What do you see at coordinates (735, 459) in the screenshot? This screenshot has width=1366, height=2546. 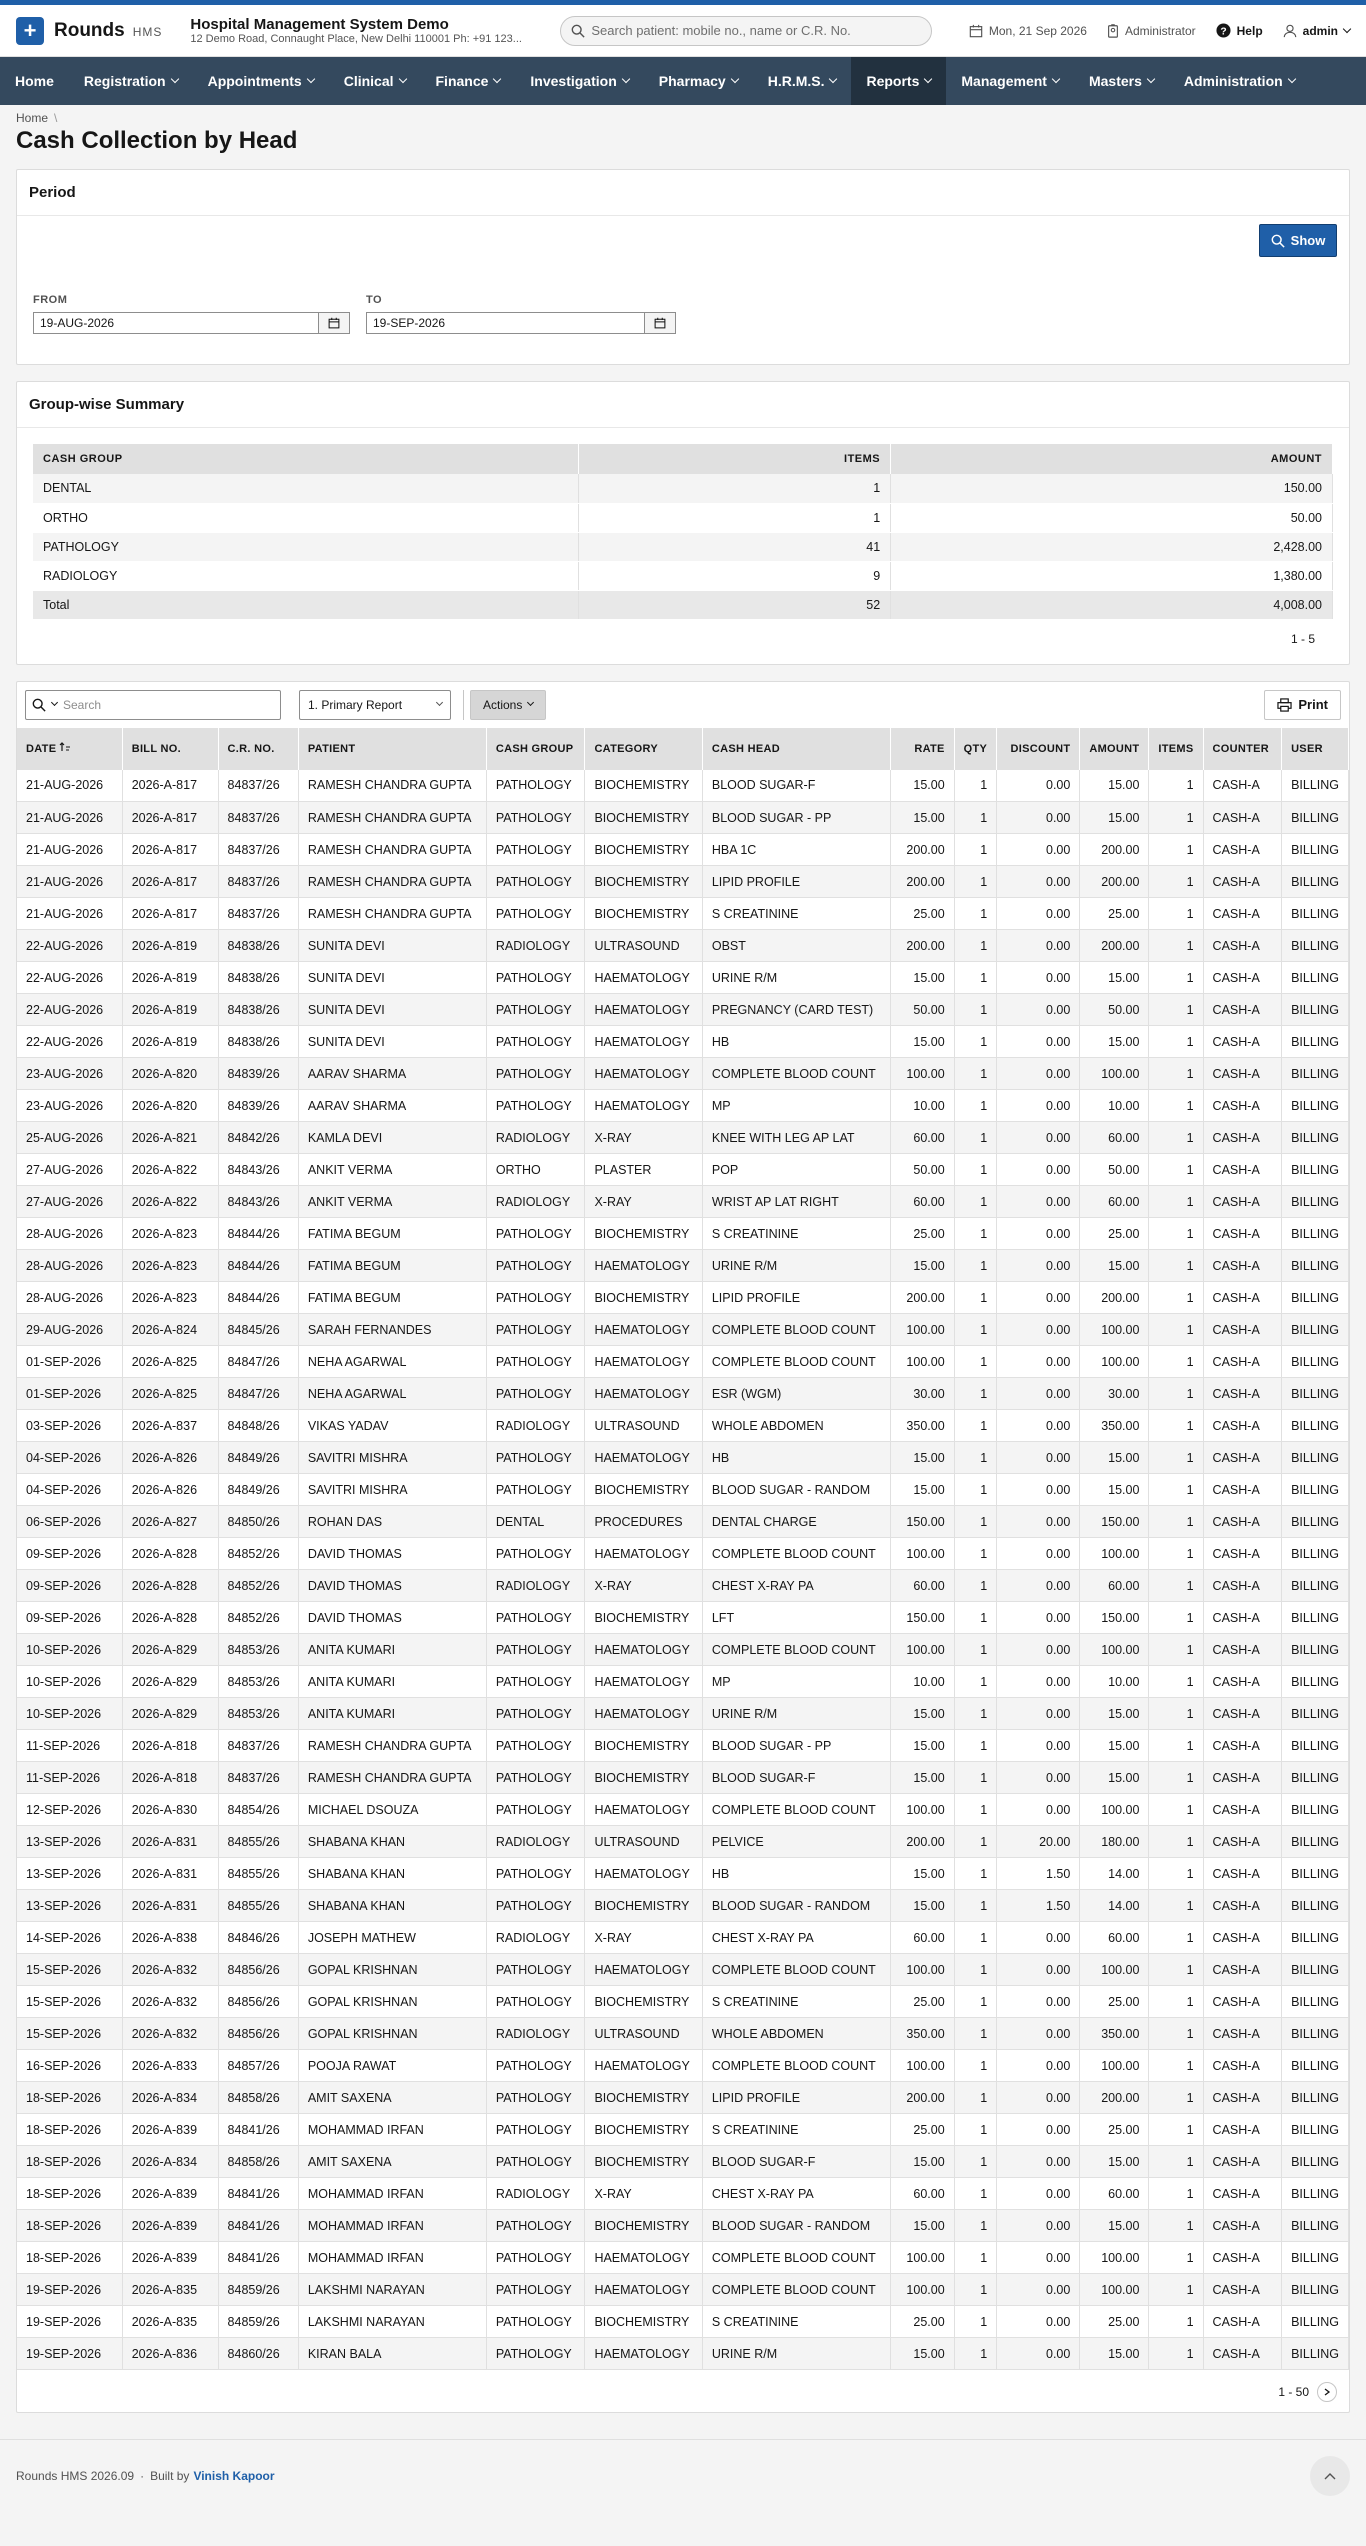 I see `summary-header-items: ITEMS` at bounding box center [735, 459].